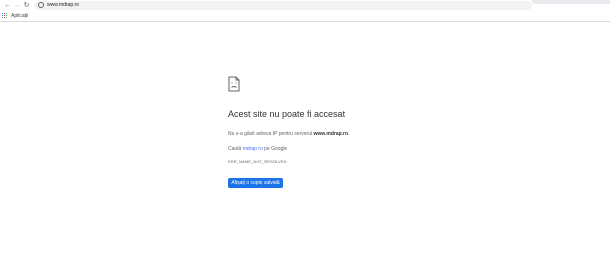  Describe the element at coordinates (20, 16) in the screenshot. I see `apps-label: Aplicații` at that location.